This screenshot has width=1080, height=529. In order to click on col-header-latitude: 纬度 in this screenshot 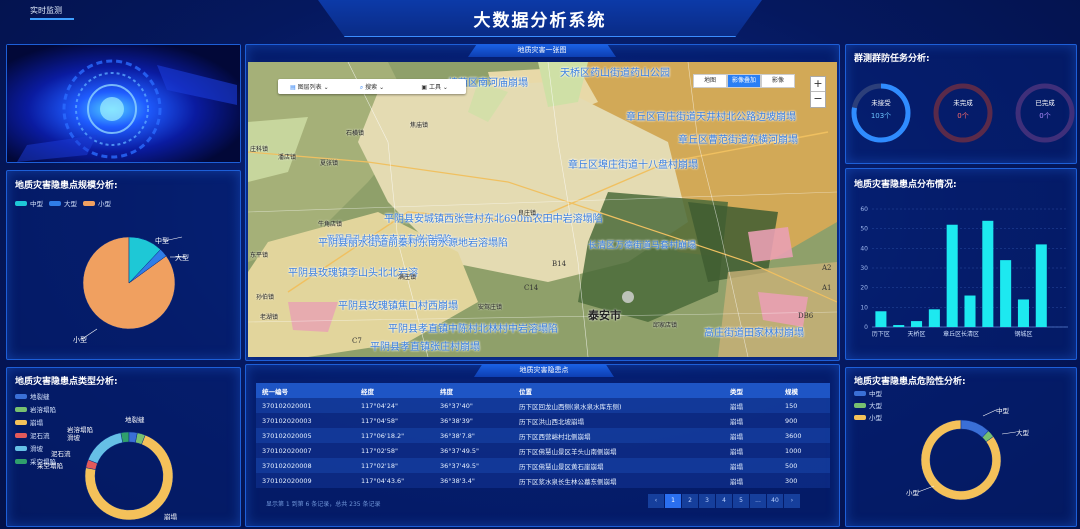, I will do `click(473, 390)`.